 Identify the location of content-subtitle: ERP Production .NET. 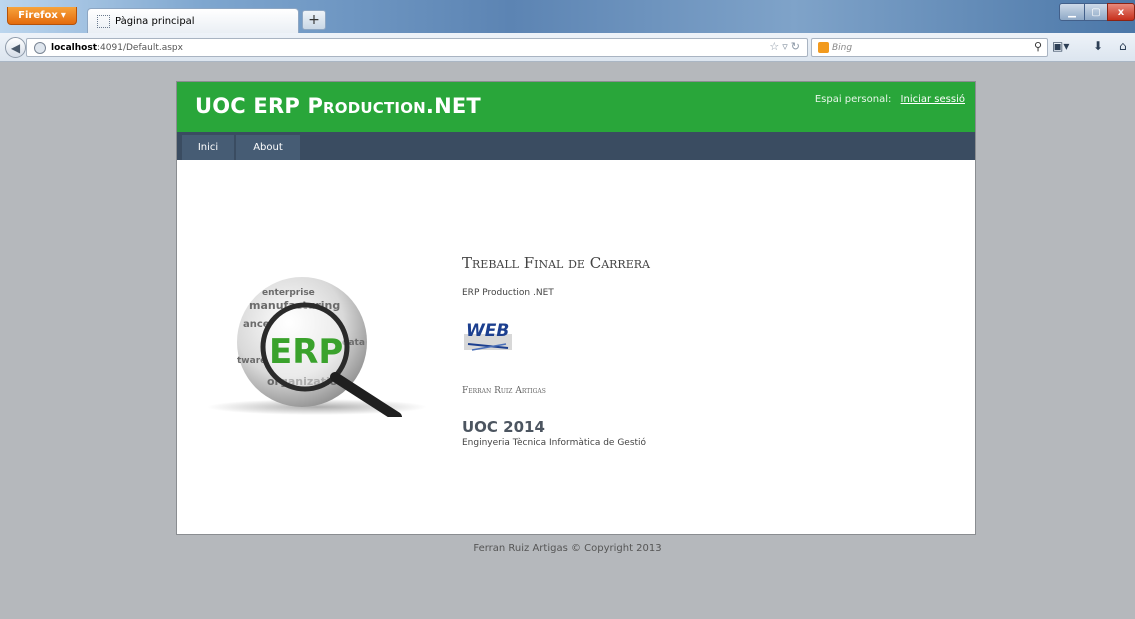
(508, 293).